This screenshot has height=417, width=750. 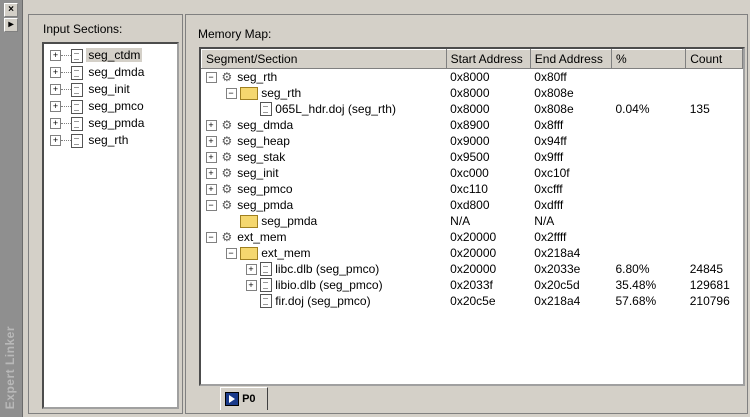 What do you see at coordinates (11, 10) in the screenshot?
I see `close-icon: ×` at bounding box center [11, 10].